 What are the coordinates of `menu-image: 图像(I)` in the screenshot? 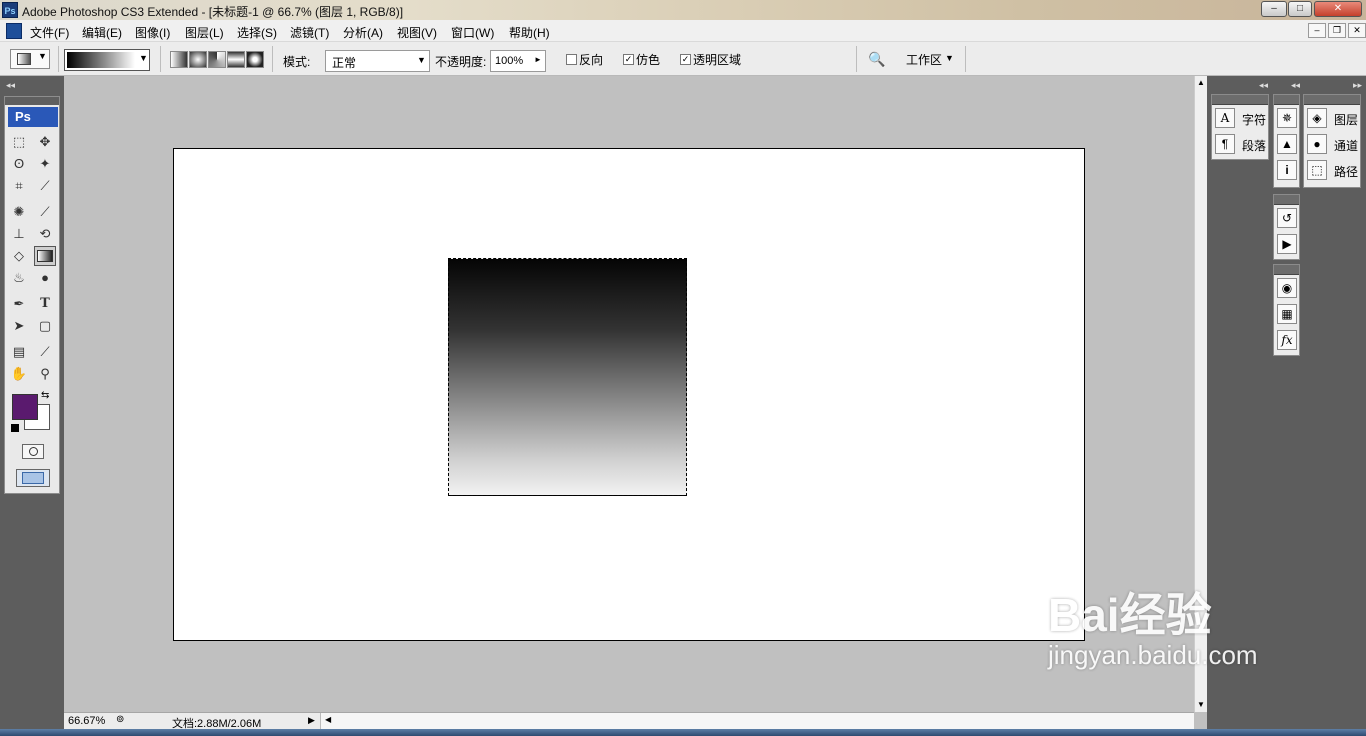 It's located at (152, 32).